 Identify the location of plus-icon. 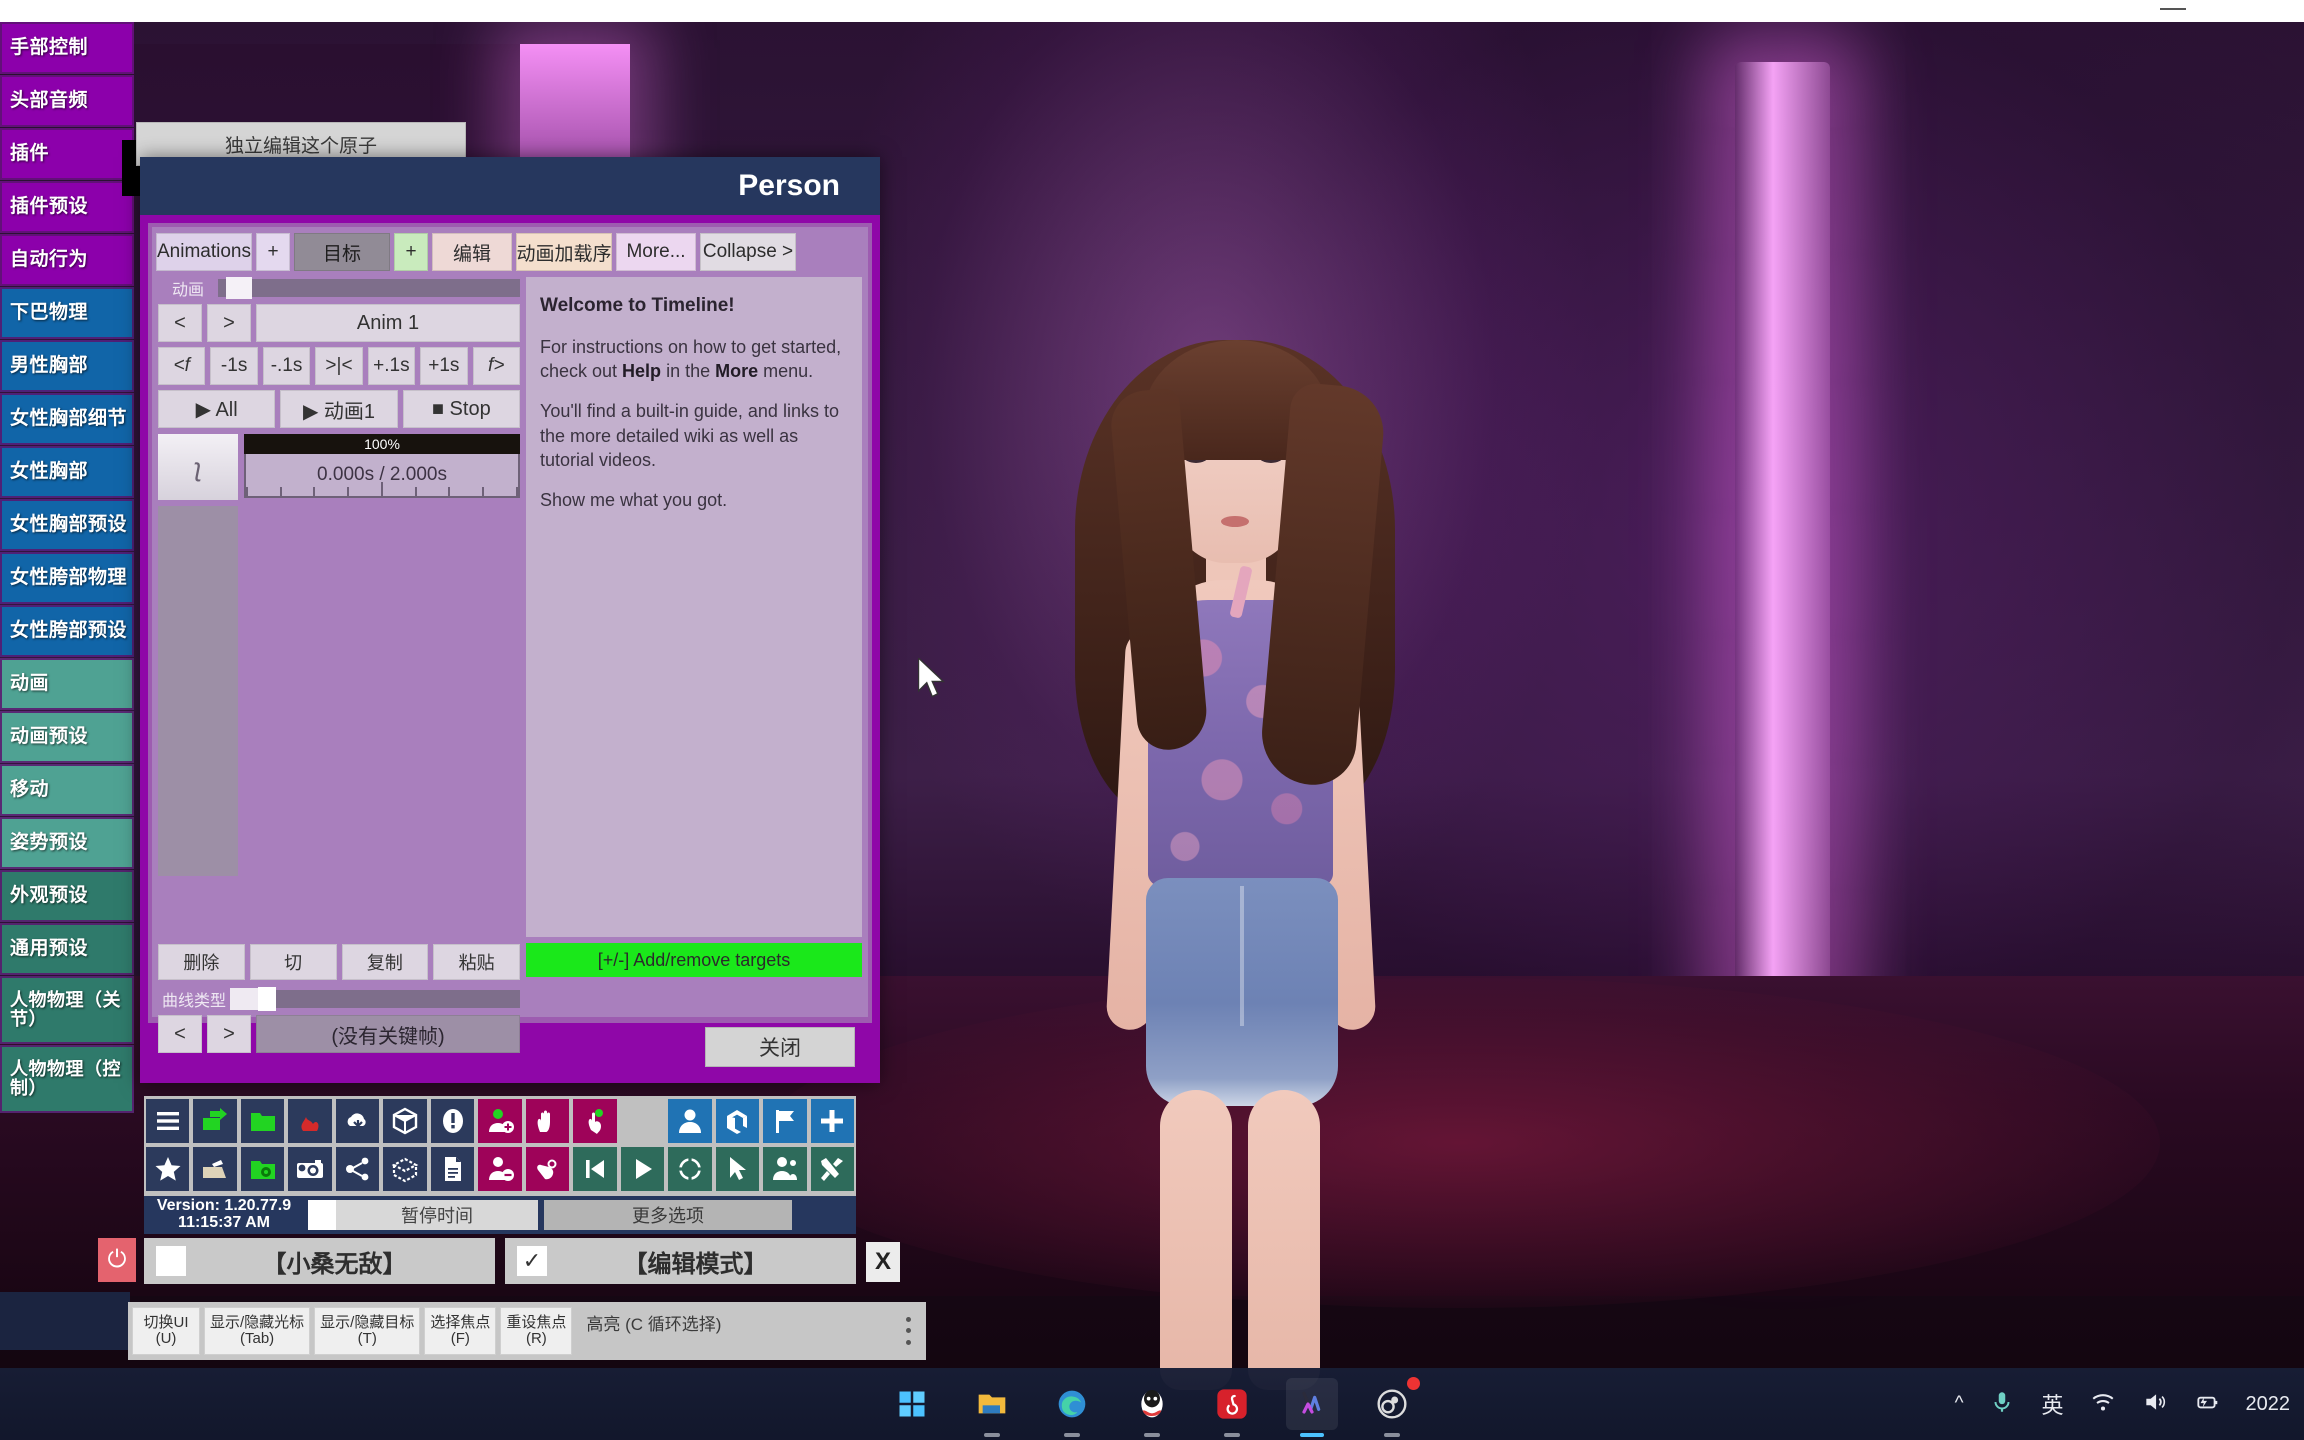
(832, 1121).